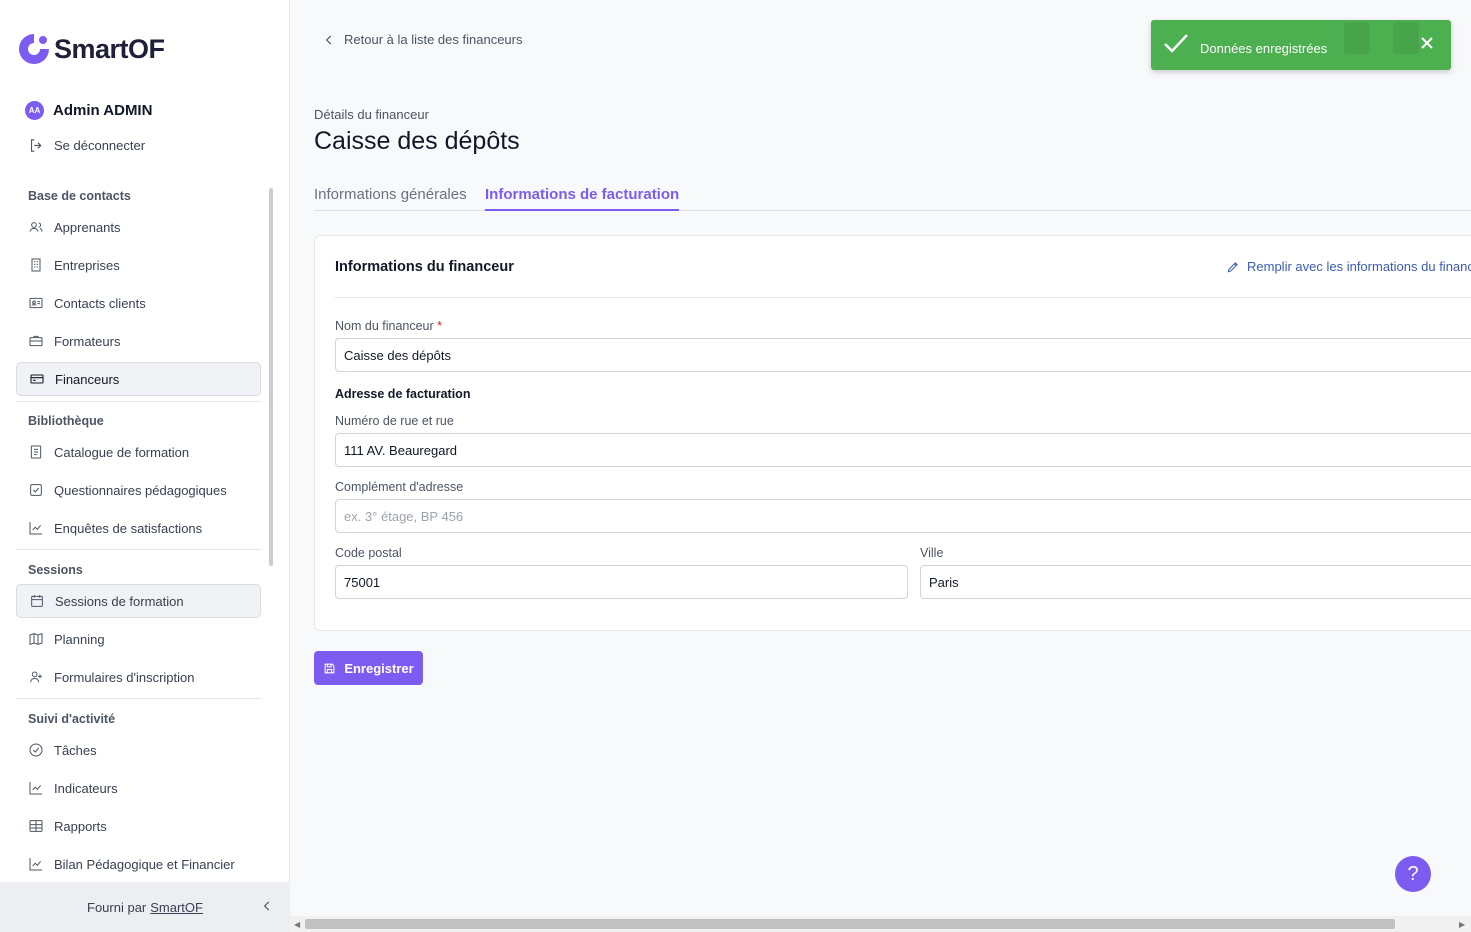 The image size is (1471, 932). Describe the element at coordinates (87, 227) in the screenshot. I see `sidebar-item-label: Apprenants` at that location.